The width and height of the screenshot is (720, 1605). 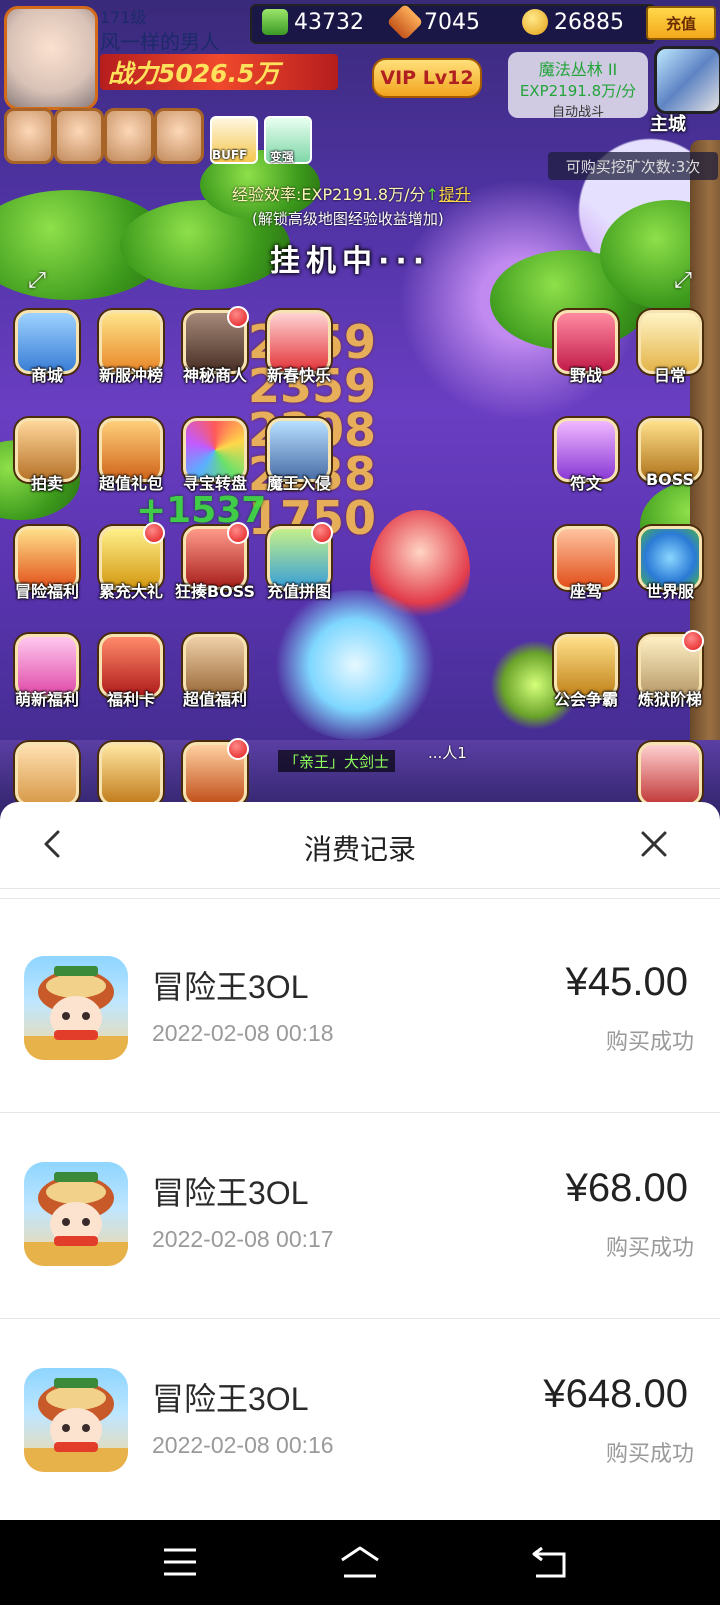 What do you see at coordinates (123, 17) in the screenshot?
I see `player-level: 171级` at bounding box center [123, 17].